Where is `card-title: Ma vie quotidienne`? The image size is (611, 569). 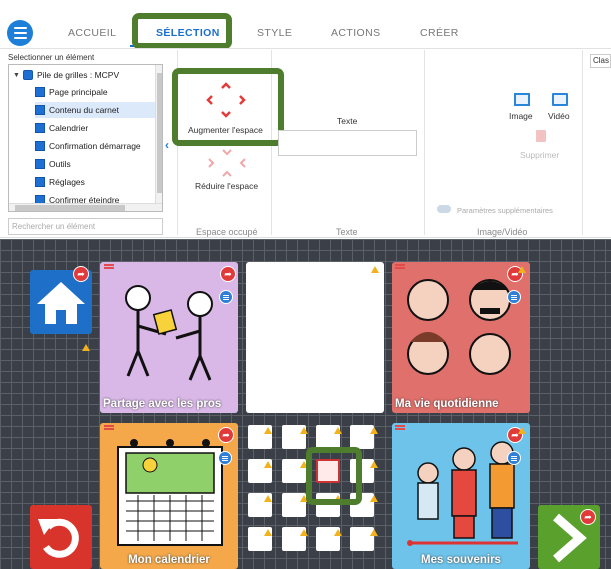 card-title: Ma vie quotidienne is located at coordinates (447, 404).